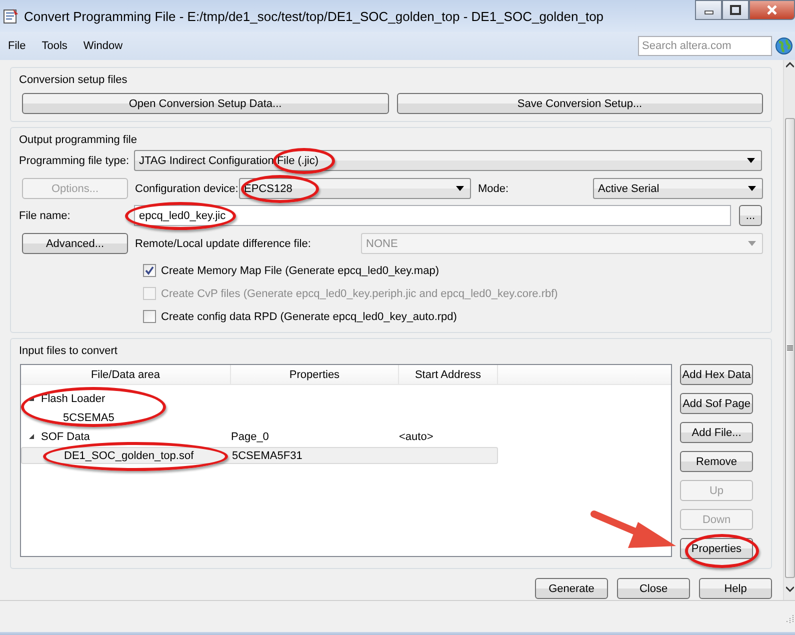 The image size is (795, 635). Describe the element at coordinates (250, 436) in the screenshot. I see `table-cell: Page_0` at that location.